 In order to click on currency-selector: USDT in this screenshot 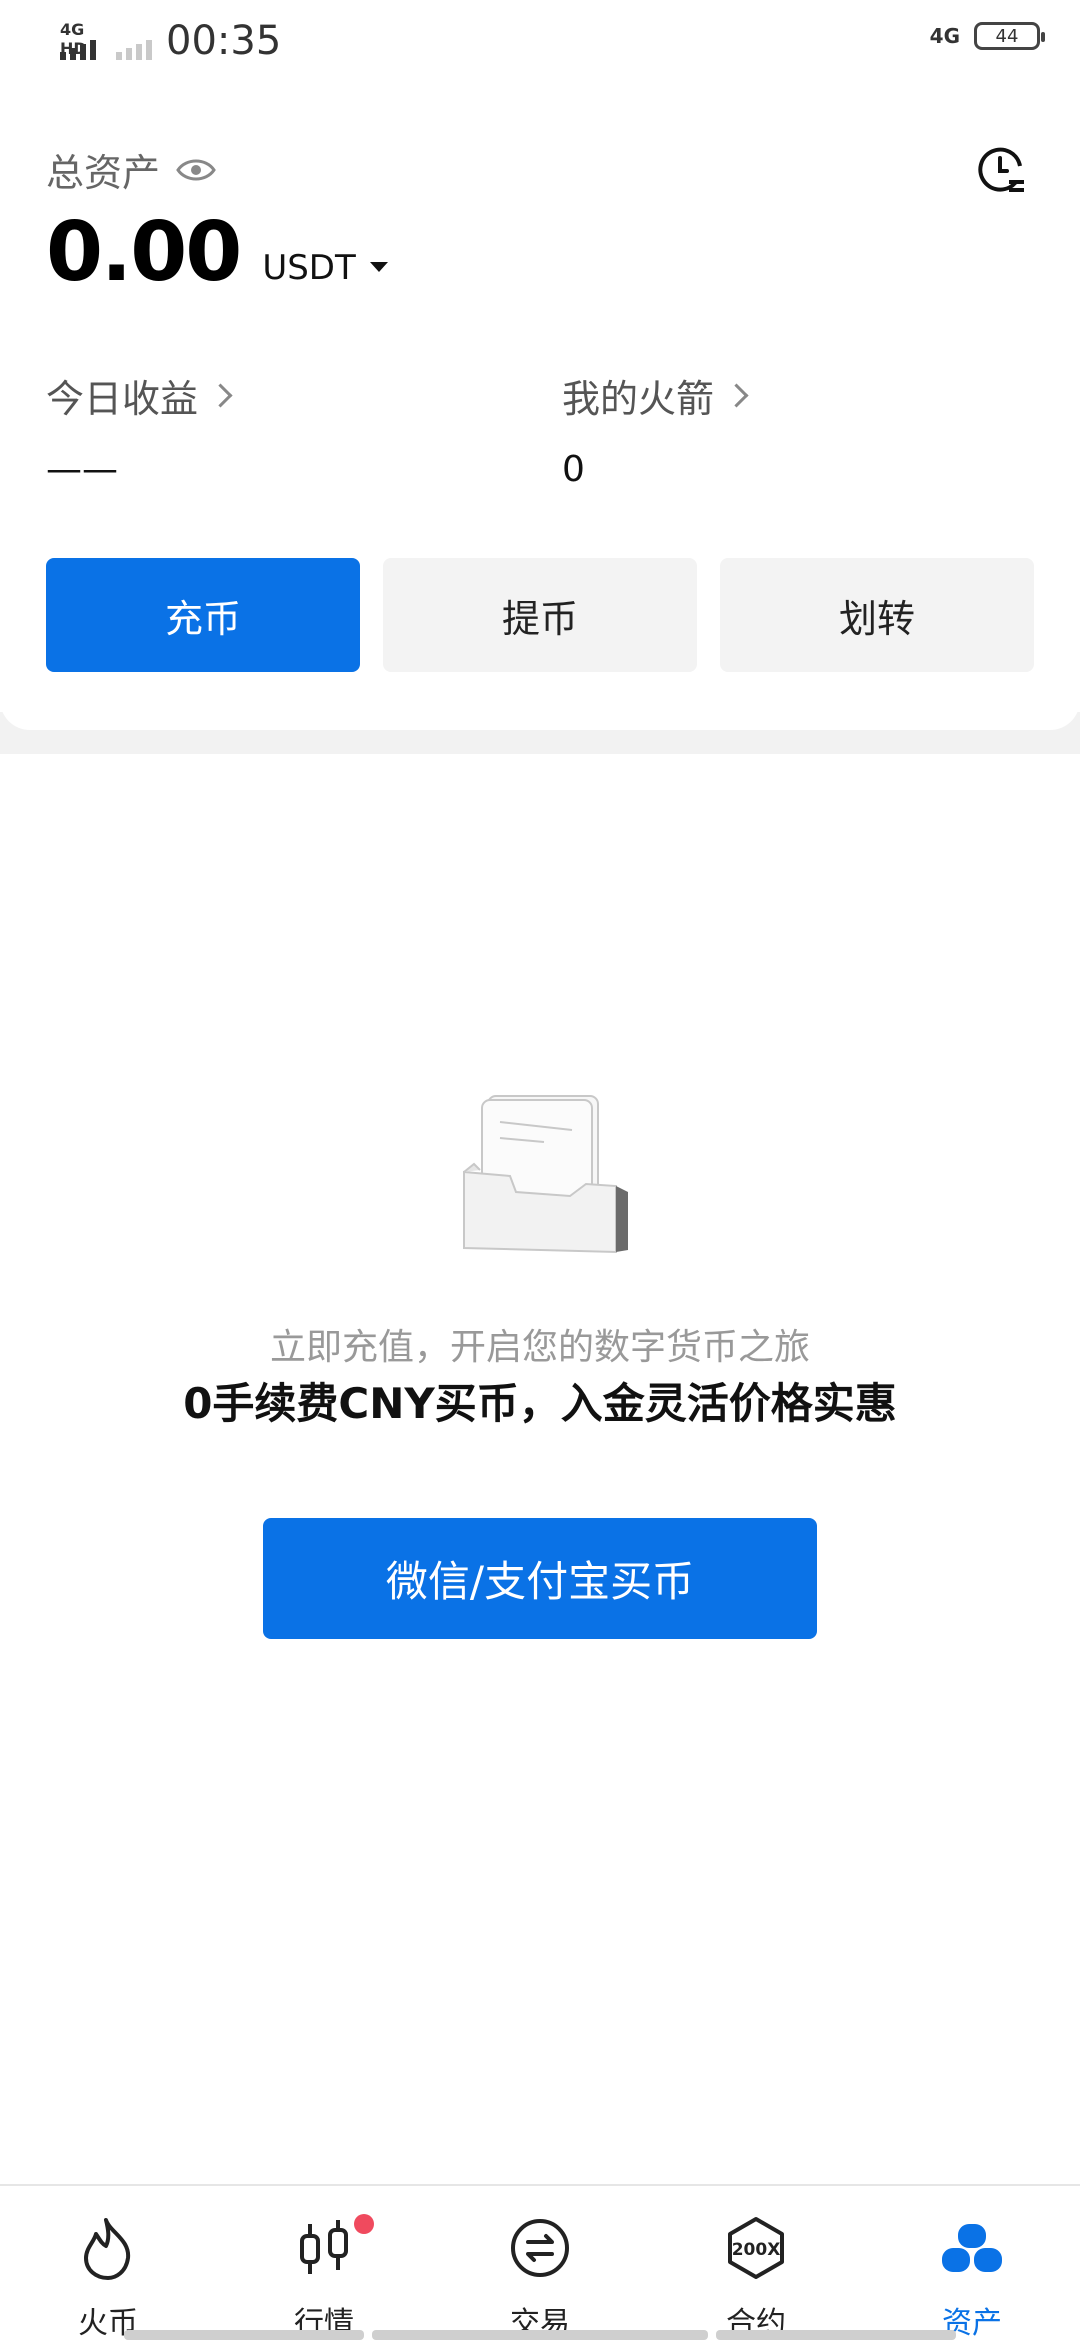, I will do `click(308, 268)`.